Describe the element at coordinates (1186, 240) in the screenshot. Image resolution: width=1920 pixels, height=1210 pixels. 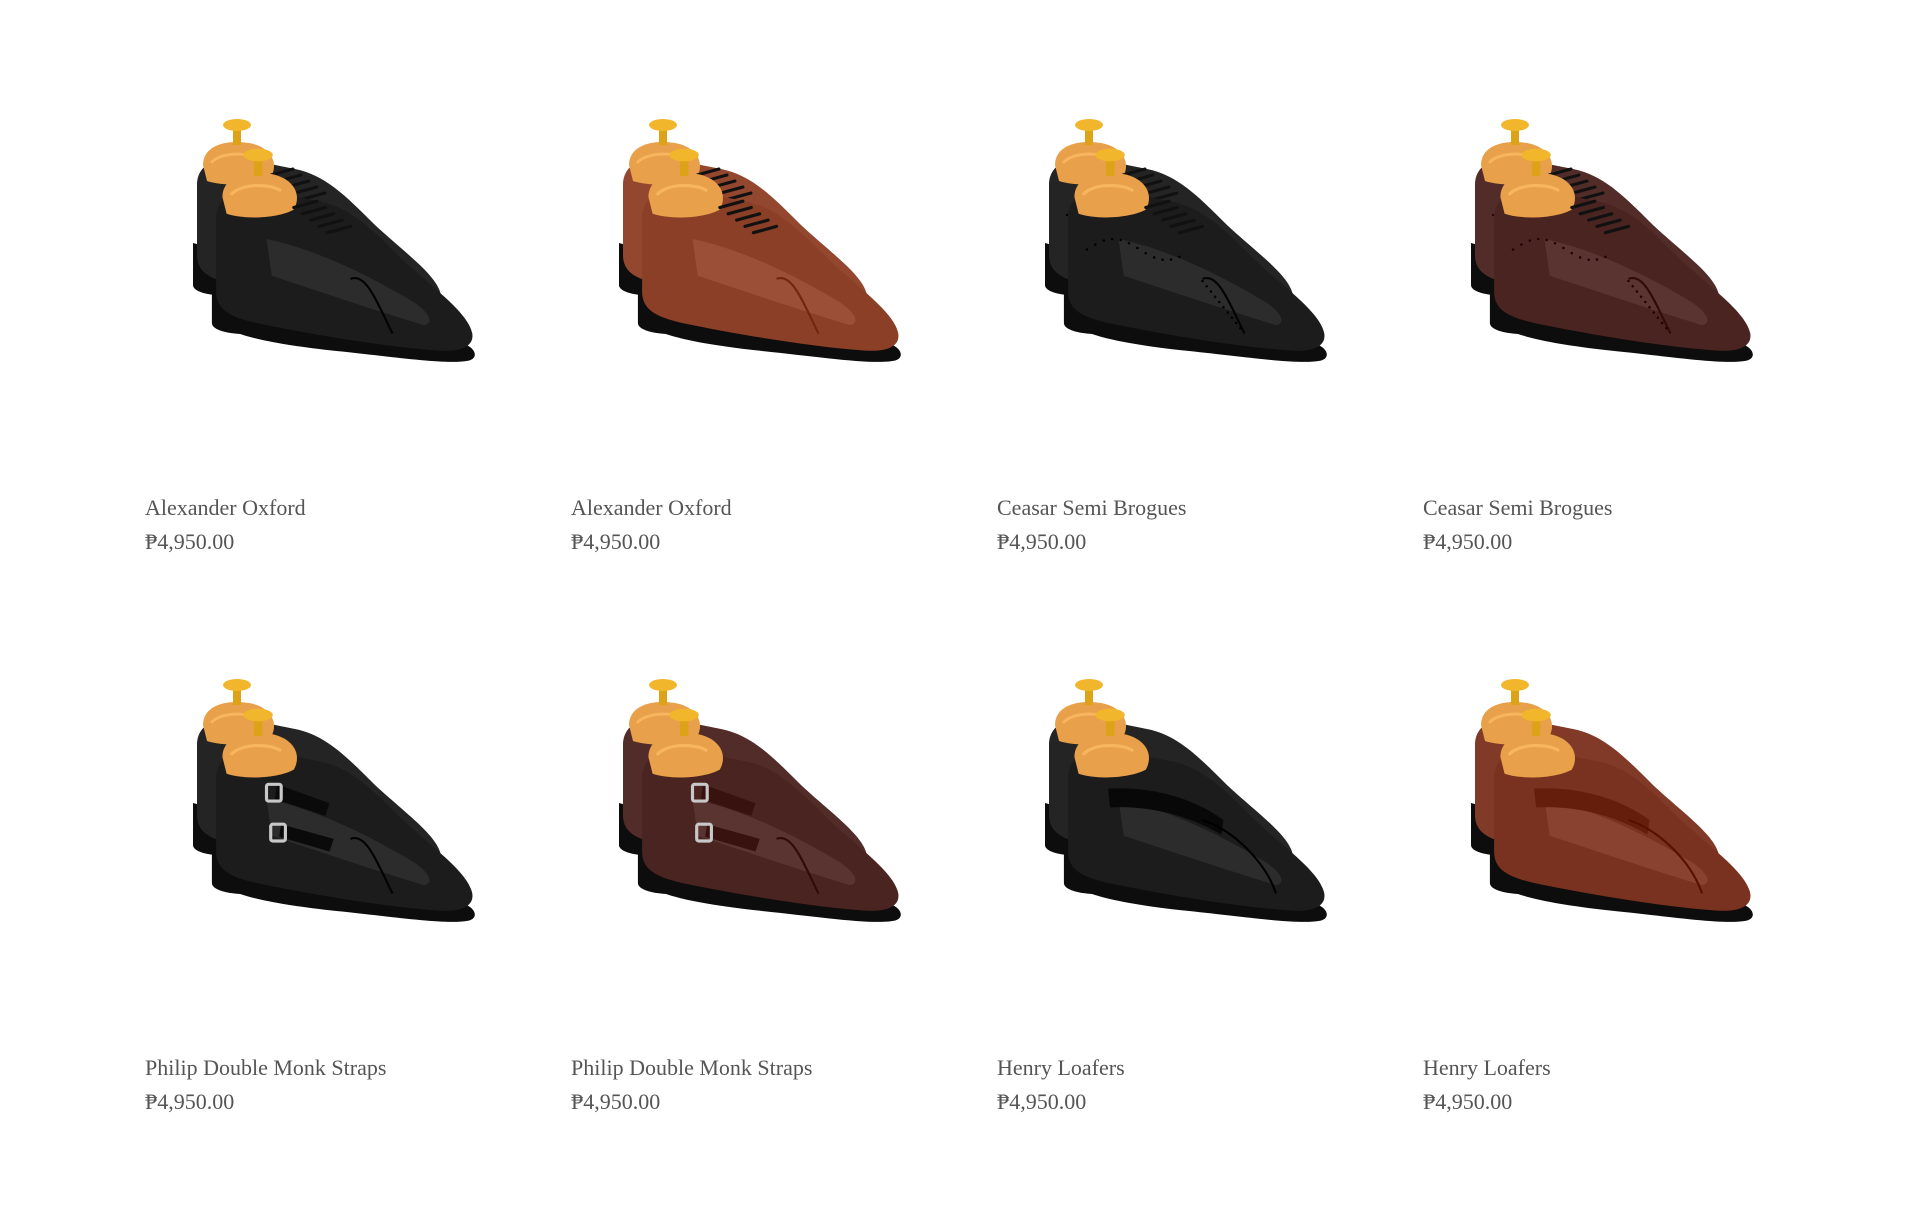
I see `black-brogue-shoe-icon` at that location.